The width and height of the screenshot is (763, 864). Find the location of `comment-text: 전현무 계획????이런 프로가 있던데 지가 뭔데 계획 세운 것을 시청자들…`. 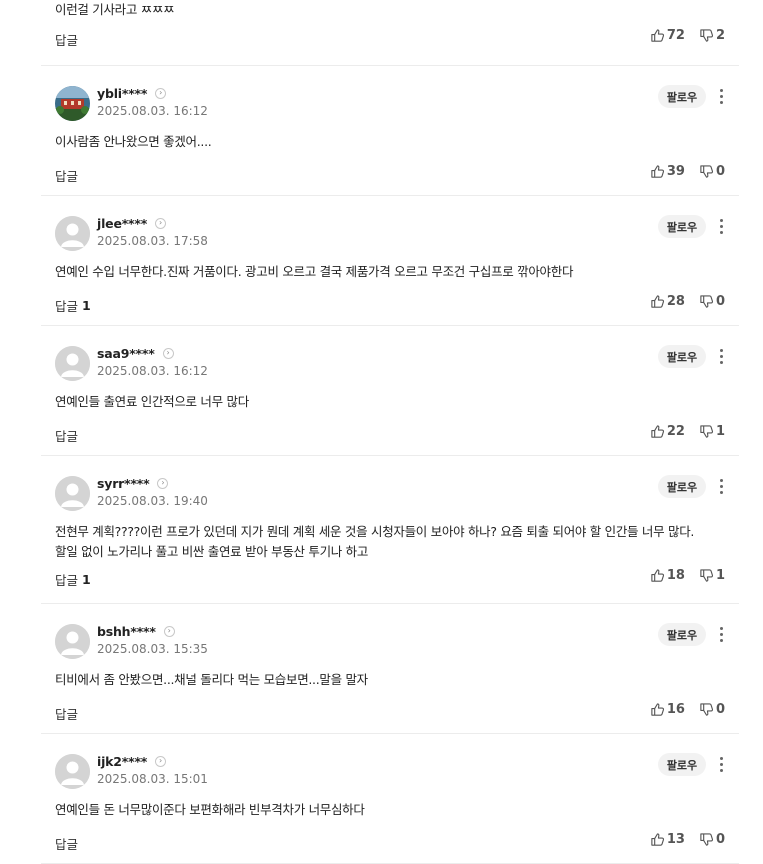

comment-text: 전현무 계획????이런 프로가 있던데 지가 뭔데 계획 세운 것을 시청자들… is located at coordinates (375, 541).